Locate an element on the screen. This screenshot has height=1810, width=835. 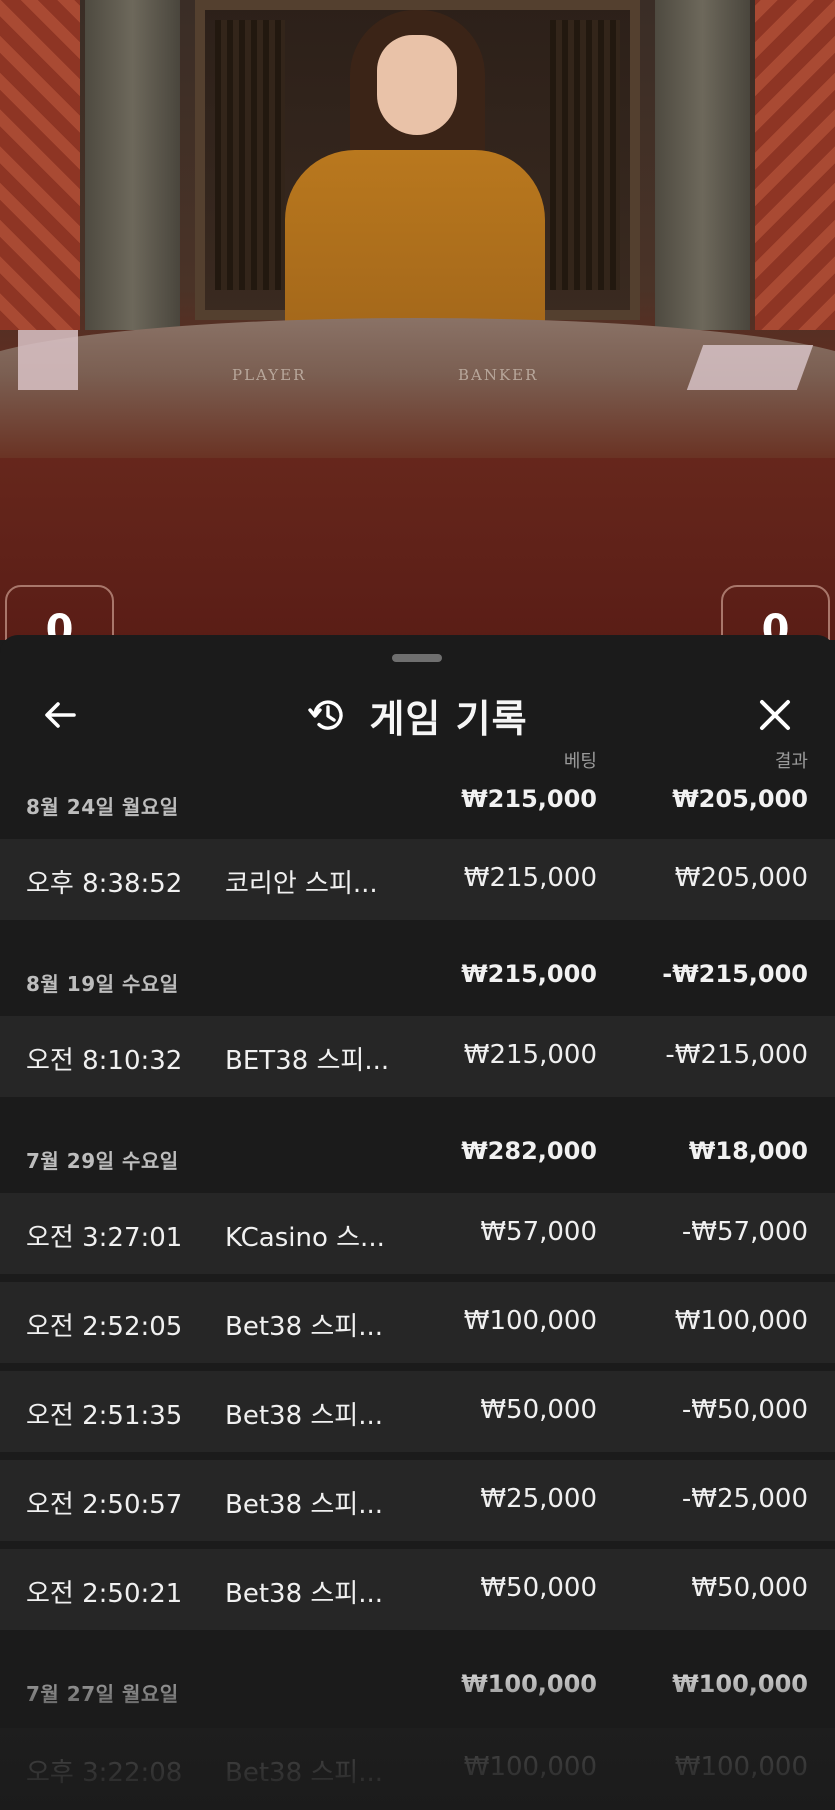
row-time: 오전 2:50:21 is located at coordinates (104, 1594).